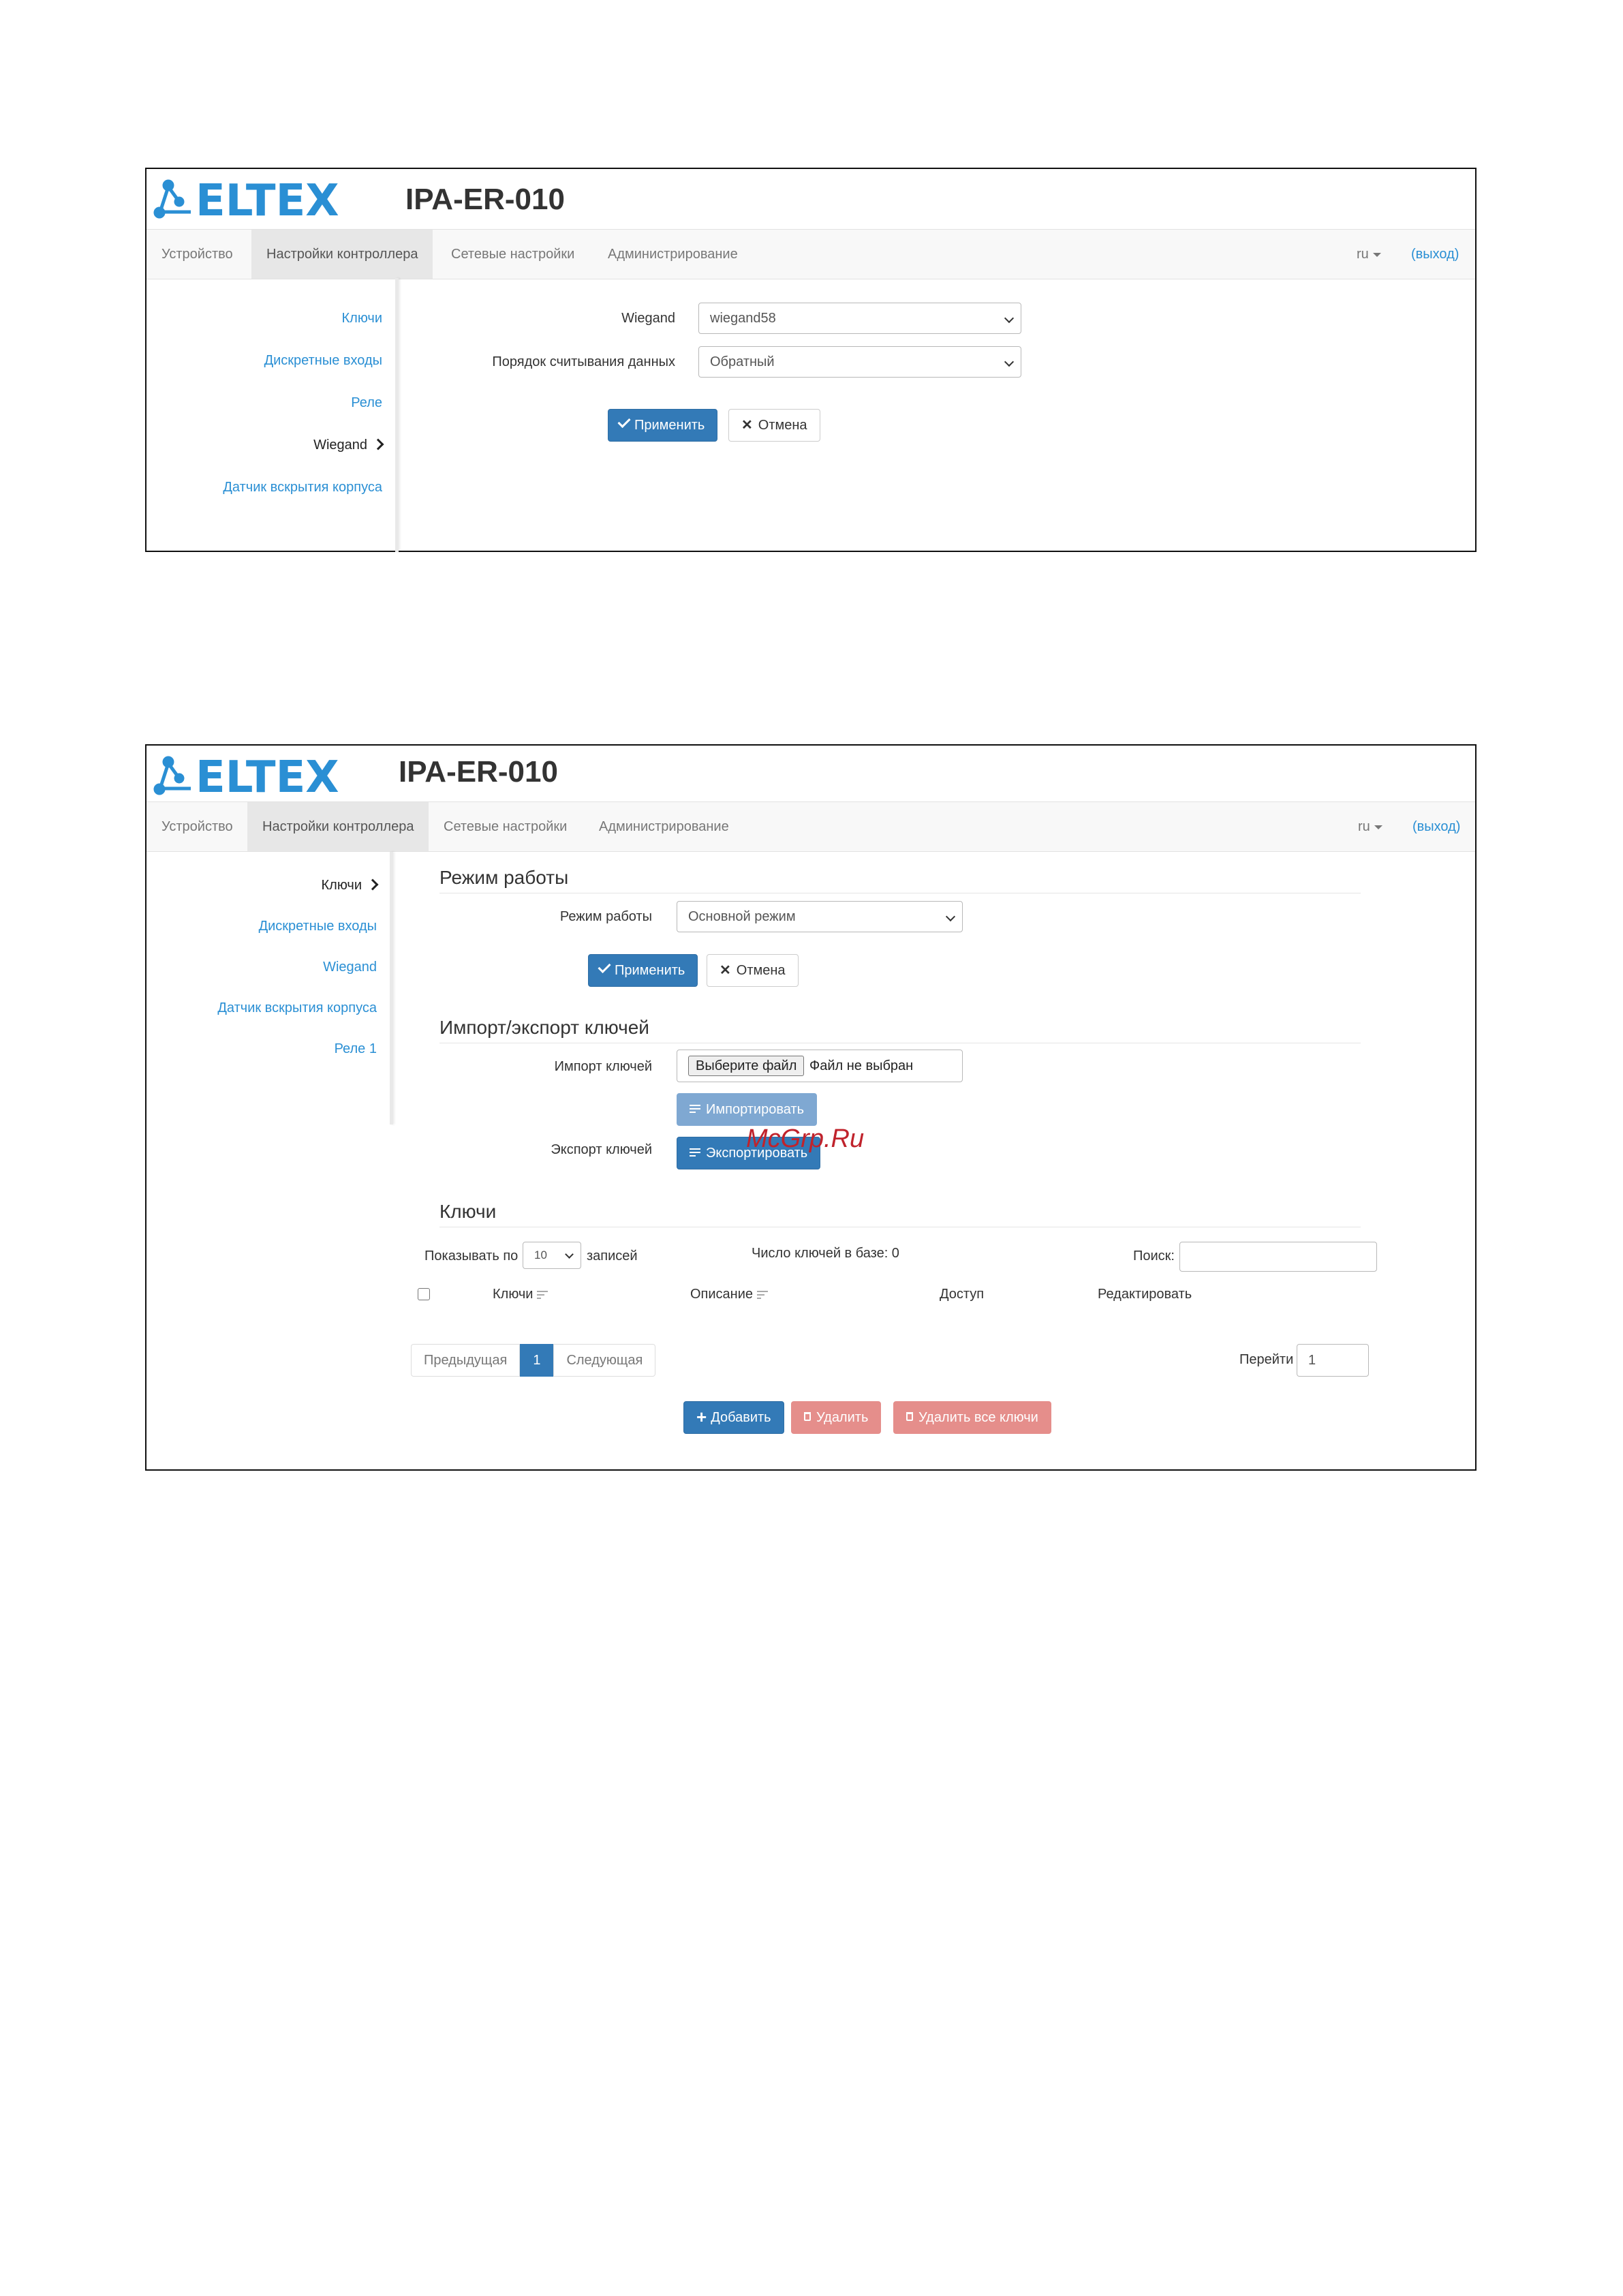 This screenshot has height=2296, width=1623. I want to click on read-order-label: Порядок считывания данных, so click(583, 362).